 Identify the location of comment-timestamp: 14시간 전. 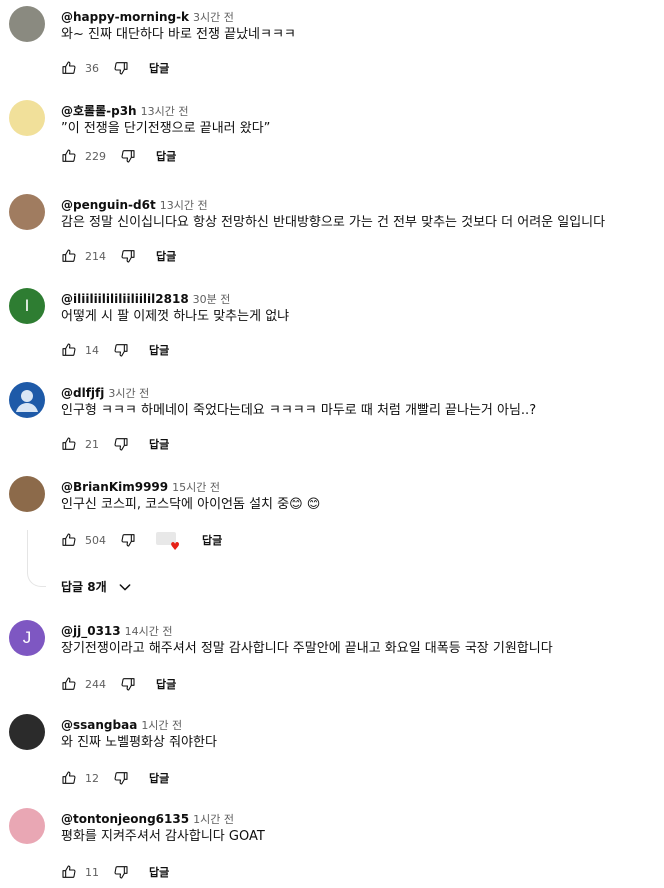
(149, 631).